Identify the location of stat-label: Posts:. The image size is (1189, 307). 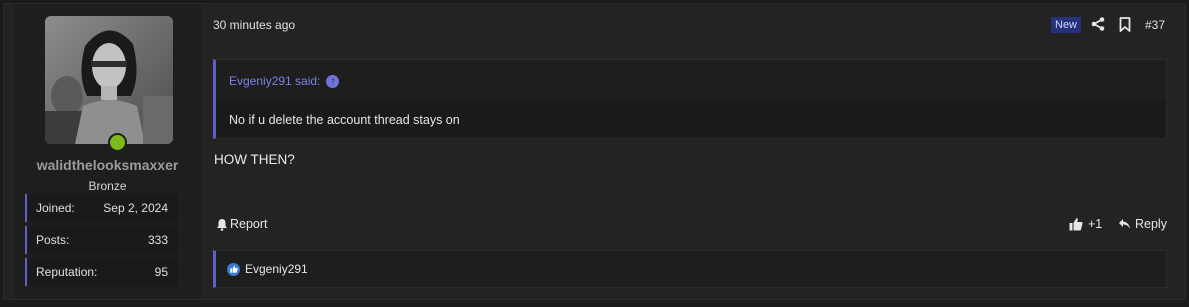
(53, 240).